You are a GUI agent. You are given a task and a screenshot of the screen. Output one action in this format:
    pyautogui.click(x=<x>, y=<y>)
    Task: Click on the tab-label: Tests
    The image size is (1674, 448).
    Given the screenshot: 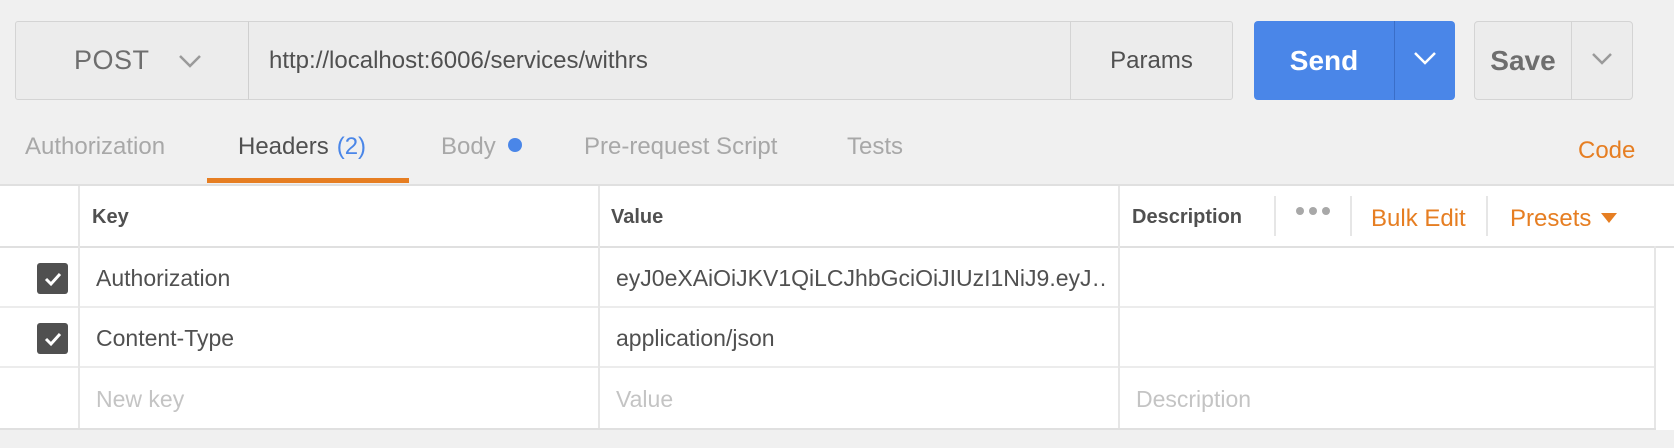 What is the action you would take?
    pyautogui.click(x=875, y=146)
    